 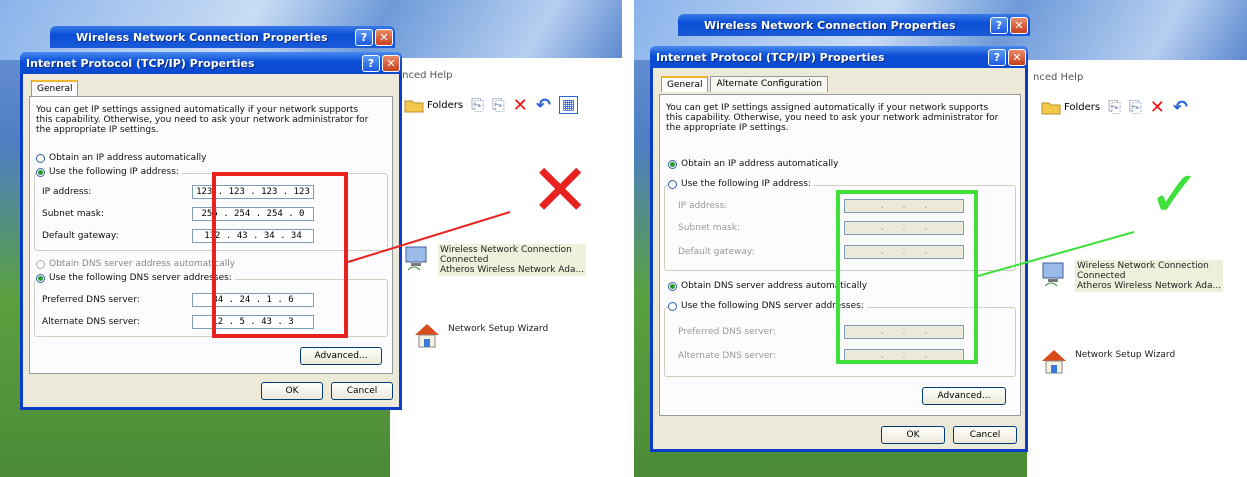 I want to click on check-mark-icon: ✓, so click(x=1175, y=195).